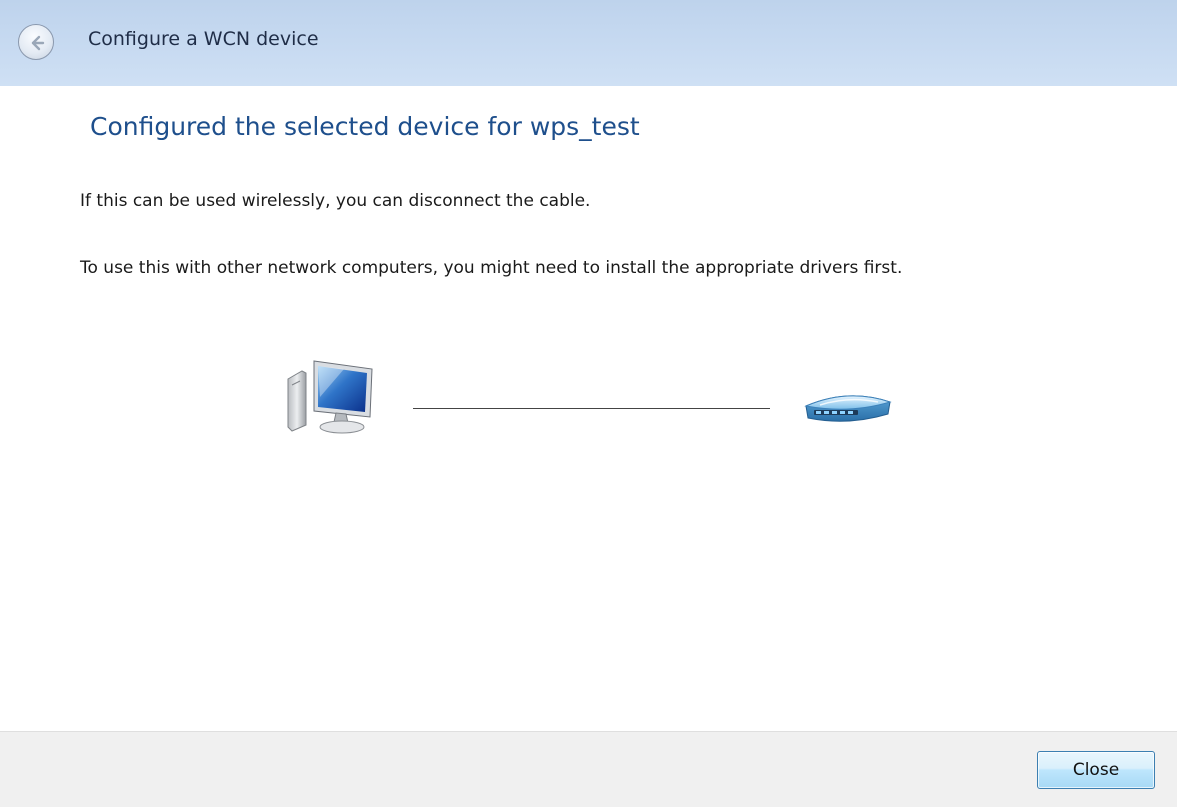 The height and width of the screenshot is (807, 1177). What do you see at coordinates (588, 769) in the screenshot?
I see `wizard-footer: Close` at bounding box center [588, 769].